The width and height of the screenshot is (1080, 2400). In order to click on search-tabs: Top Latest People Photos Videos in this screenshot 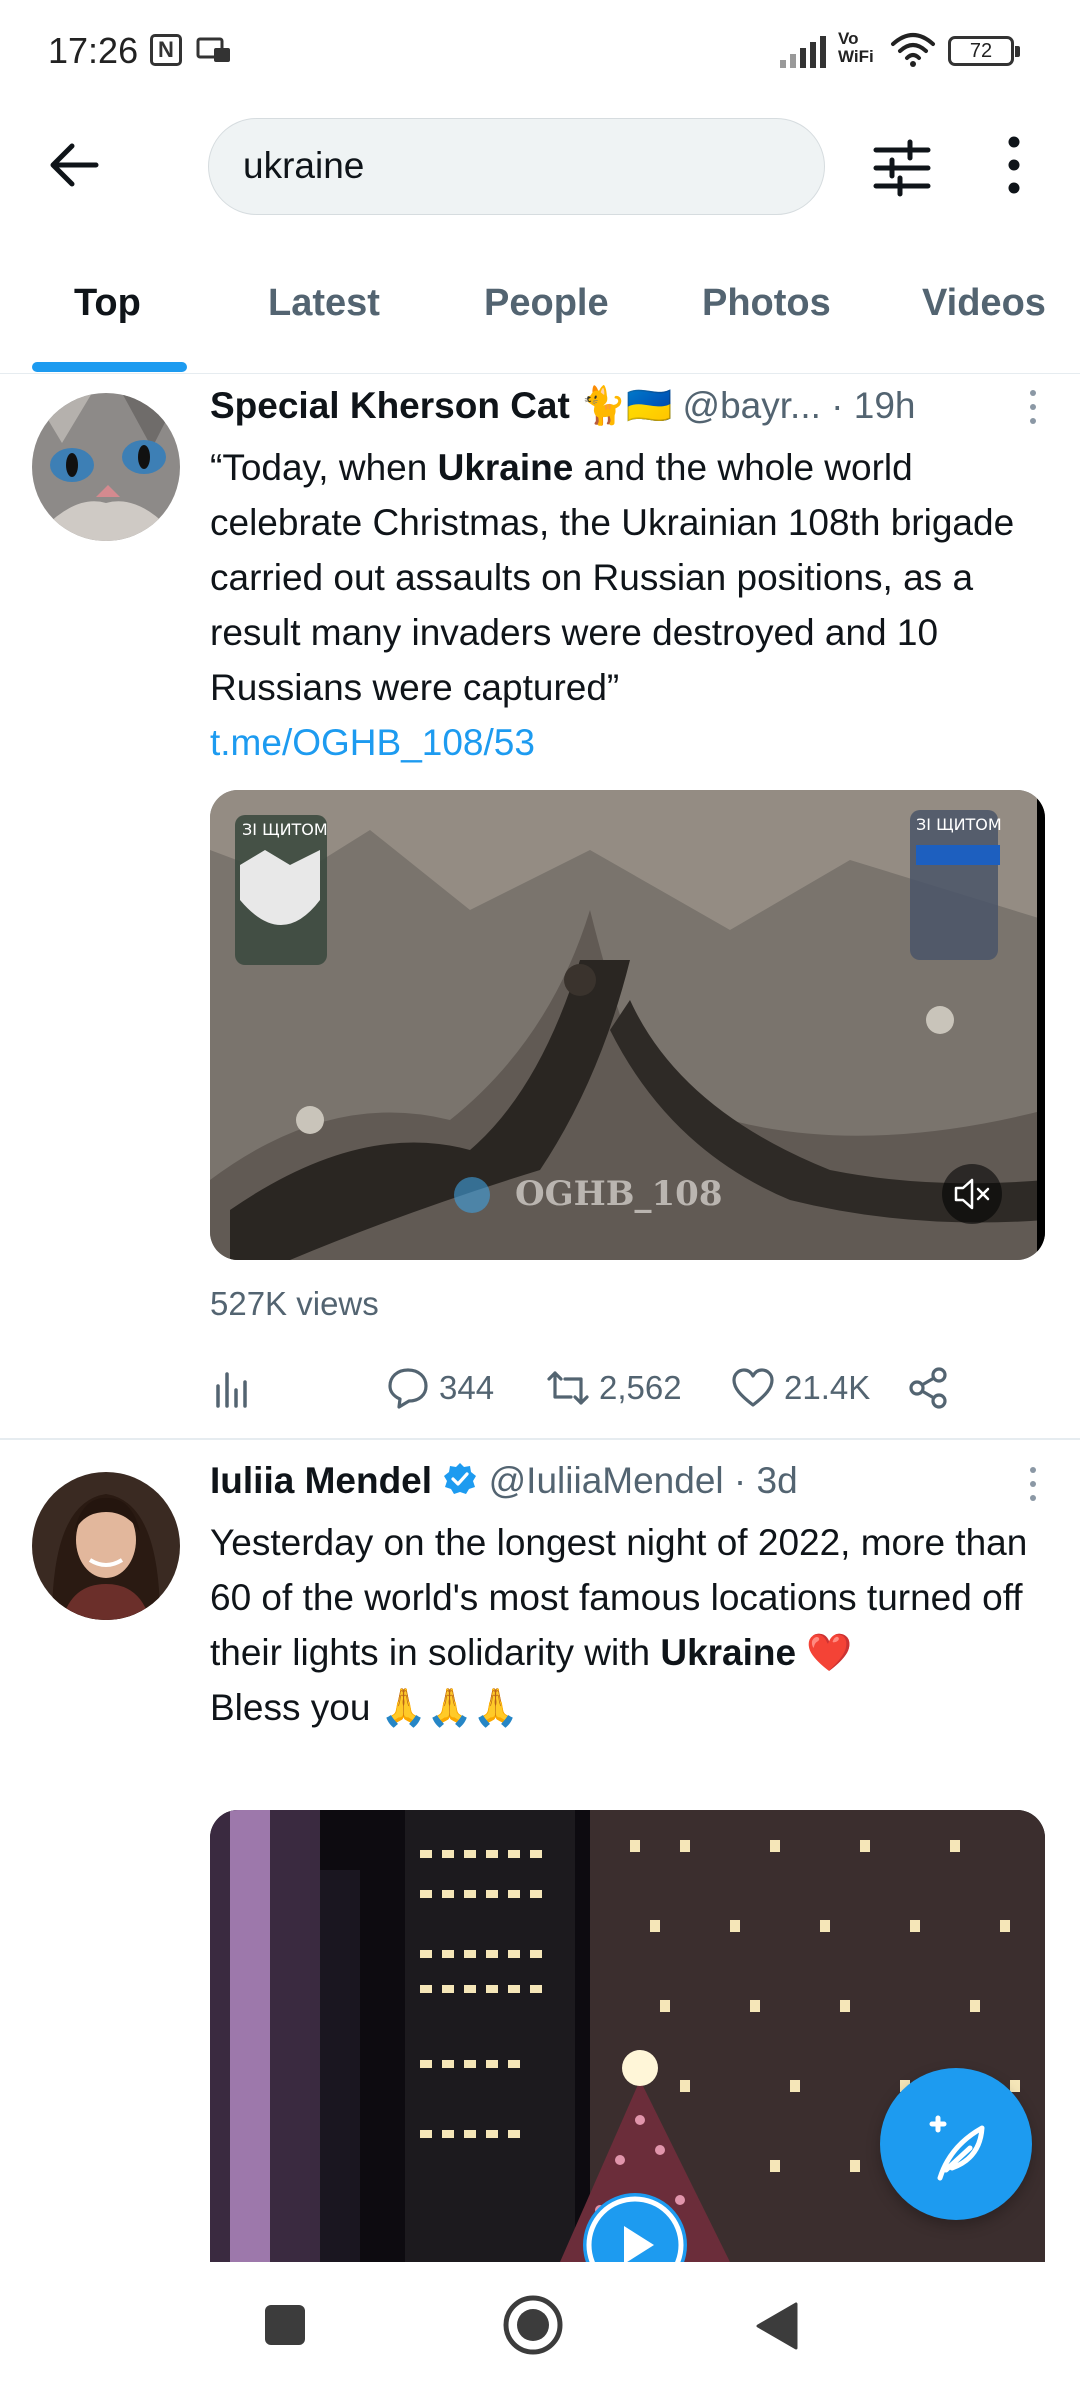, I will do `click(540, 318)`.